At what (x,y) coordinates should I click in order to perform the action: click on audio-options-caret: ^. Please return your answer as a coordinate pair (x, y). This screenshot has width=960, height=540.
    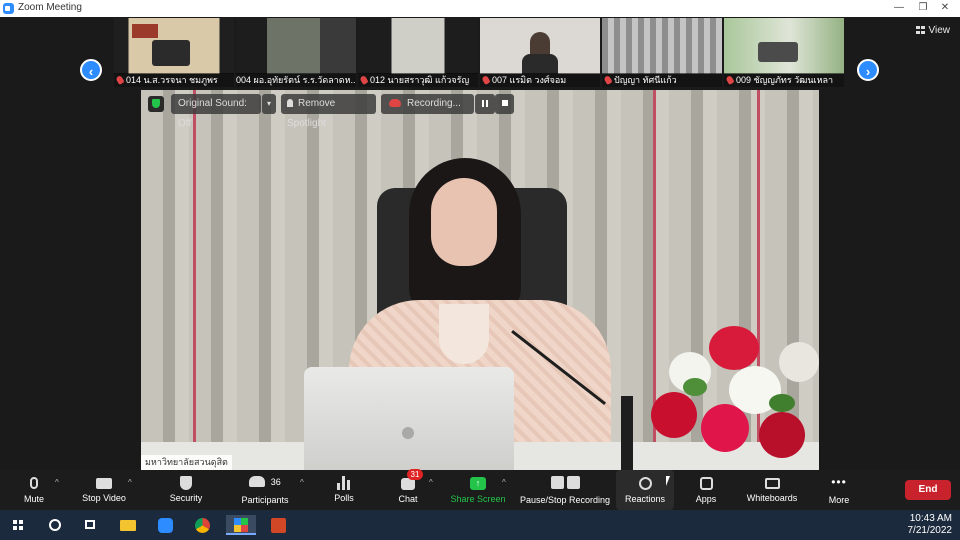
    Looking at the image, I should click on (57, 482).